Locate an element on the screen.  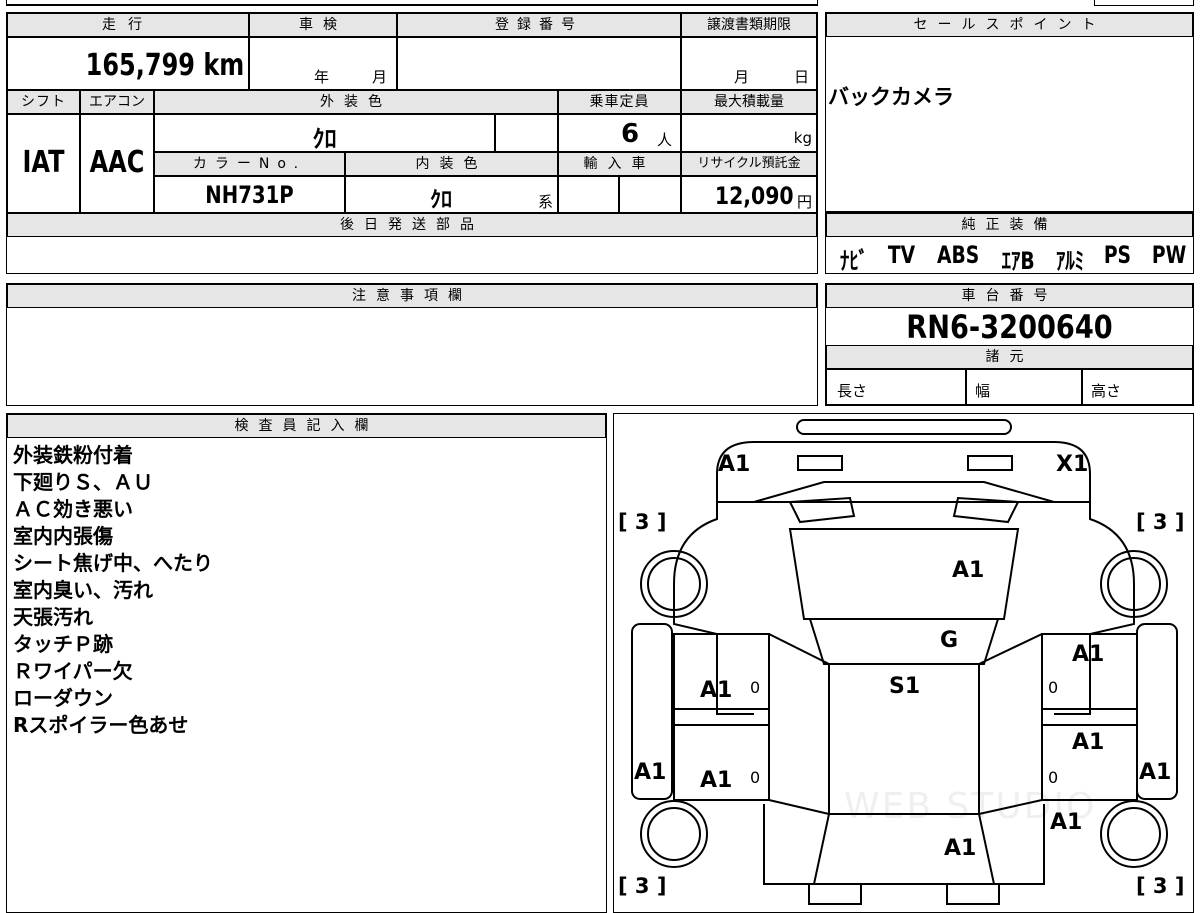
recycle-cell: 12,090 円 is located at coordinates (749, 194).